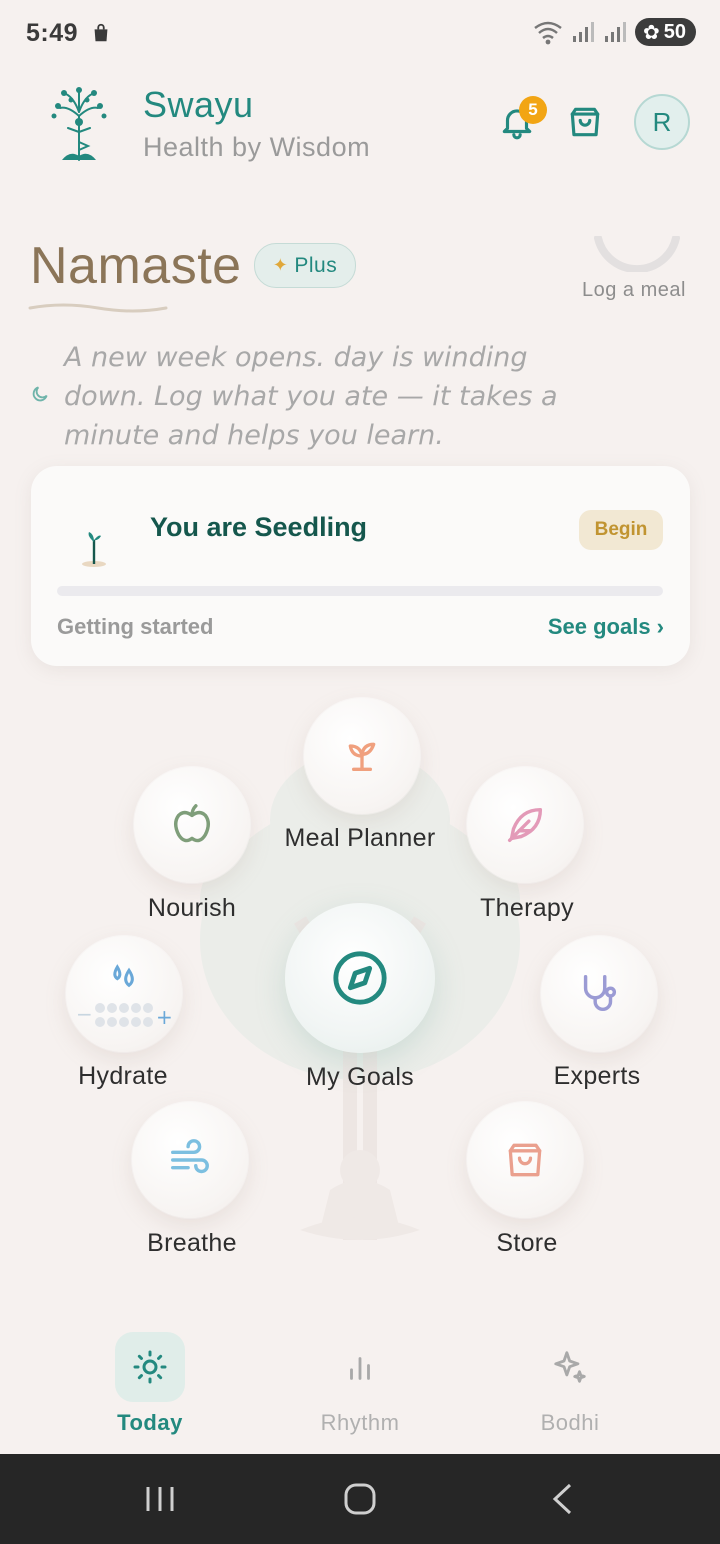  What do you see at coordinates (101, 32) in the screenshot?
I see `shopping-bag-notification-icon` at bounding box center [101, 32].